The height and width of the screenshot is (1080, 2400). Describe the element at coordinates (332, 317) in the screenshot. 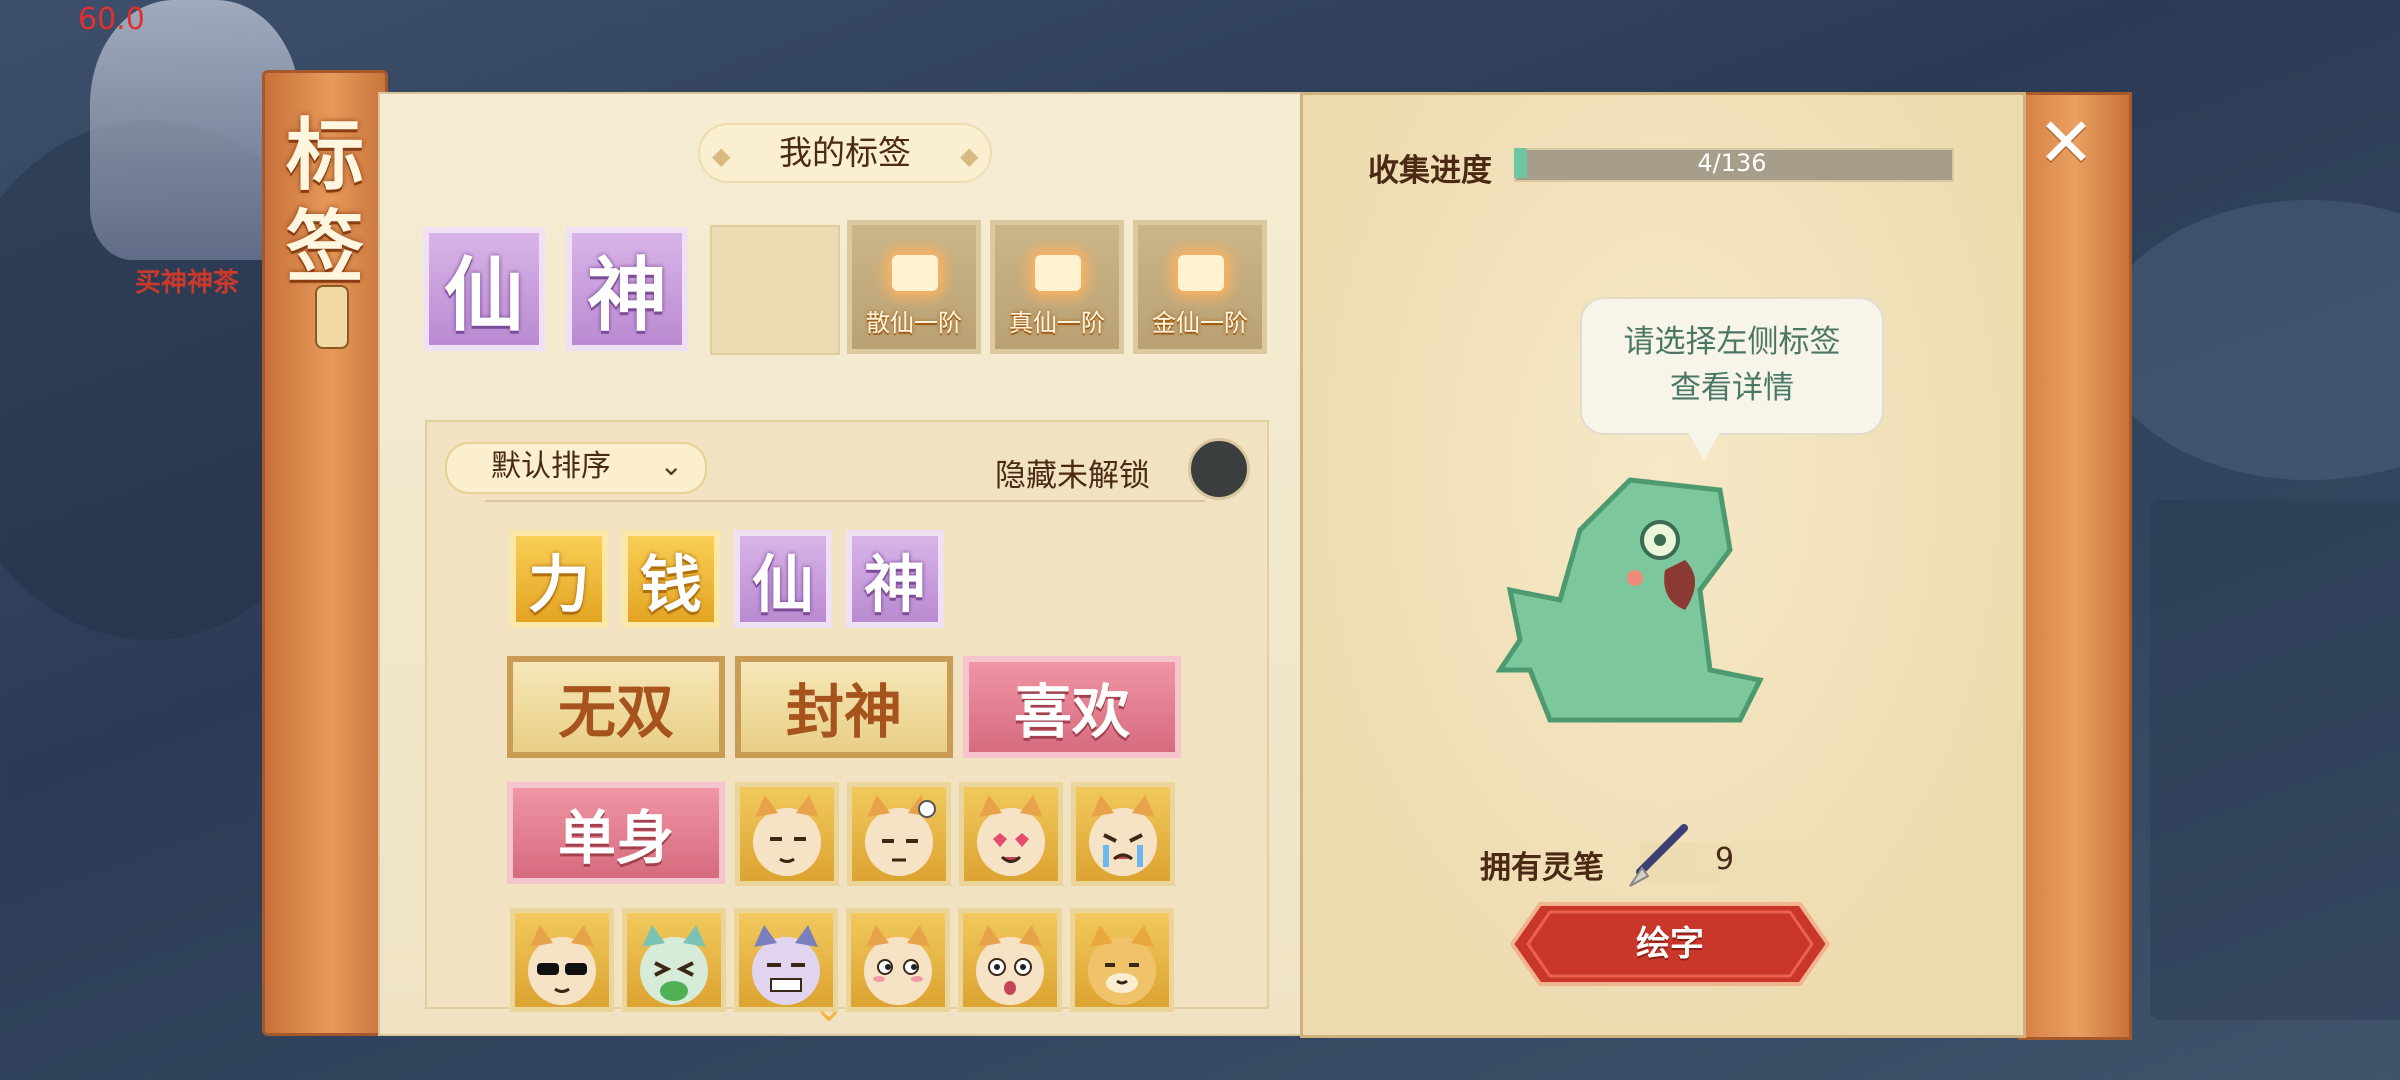

I see `spine-seal` at that location.